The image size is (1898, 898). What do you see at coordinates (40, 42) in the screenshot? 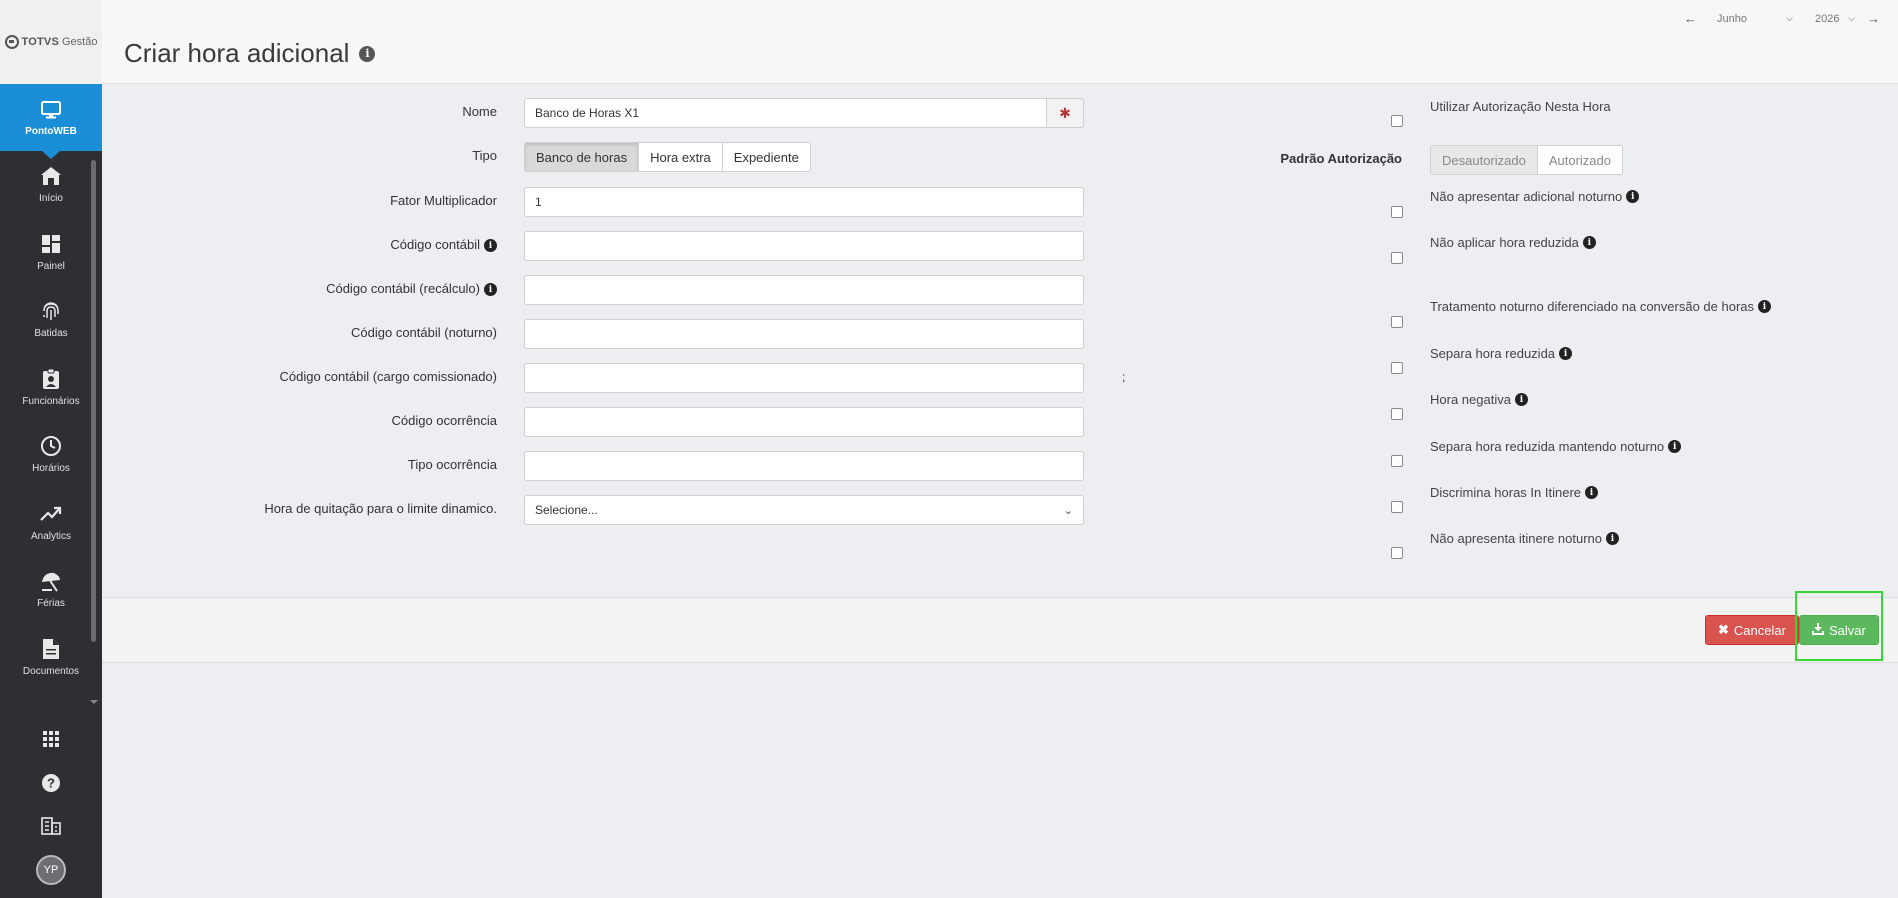
I see `brand-name: TOTVS` at bounding box center [40, 42].